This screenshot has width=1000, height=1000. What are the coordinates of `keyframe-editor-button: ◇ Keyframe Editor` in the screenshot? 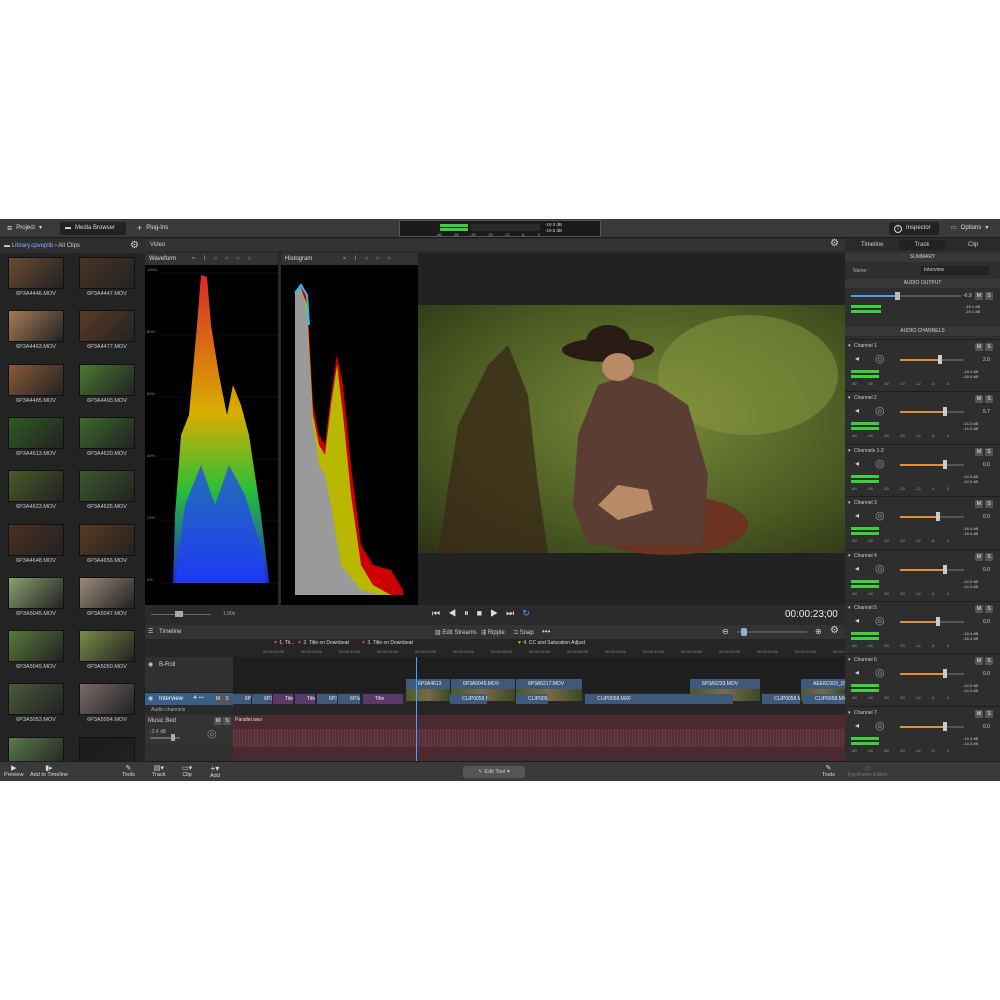 It's located at (867, 771).